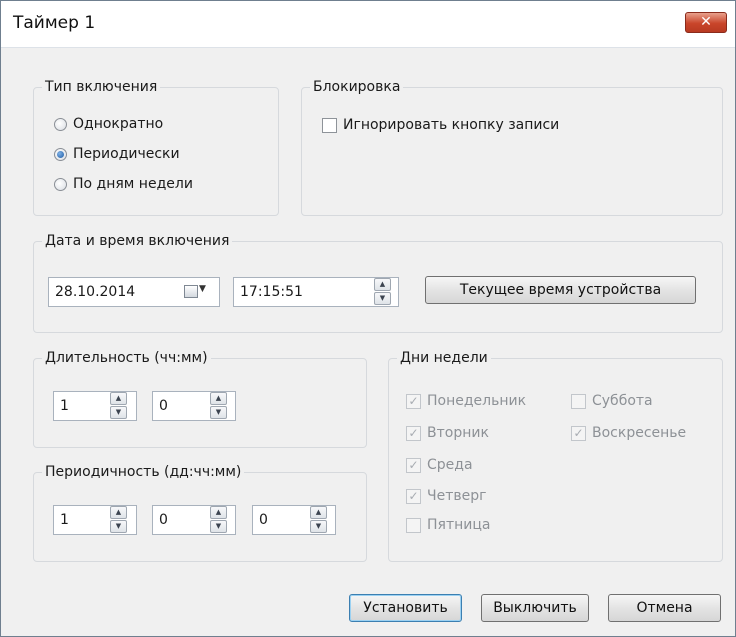 The image size is (736, 637). What do you see at coordinates (263, 520) in the screenshot?
I see `periodicity-minutes-value: 0` at bounding box center [263, 520].